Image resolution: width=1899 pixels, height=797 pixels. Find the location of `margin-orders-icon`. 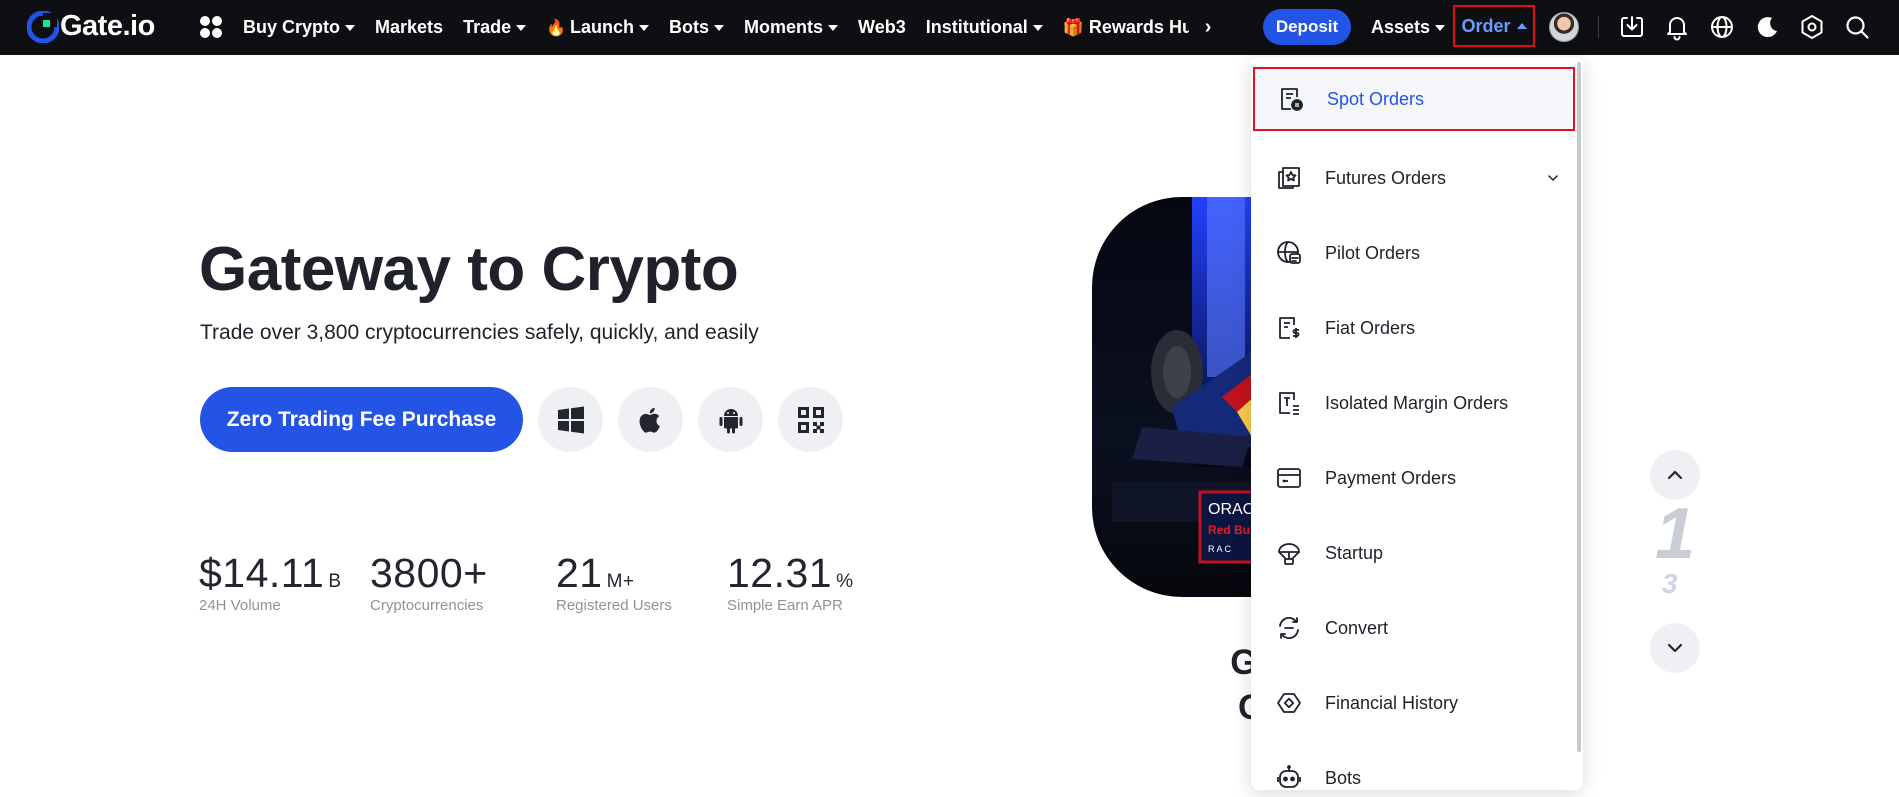

margin-orders-icon is located at coordinates (1289, 403).